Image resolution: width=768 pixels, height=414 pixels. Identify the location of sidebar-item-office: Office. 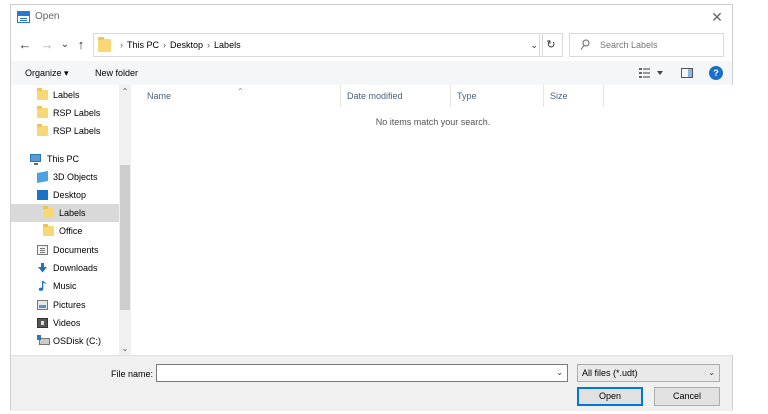
(65, 231).